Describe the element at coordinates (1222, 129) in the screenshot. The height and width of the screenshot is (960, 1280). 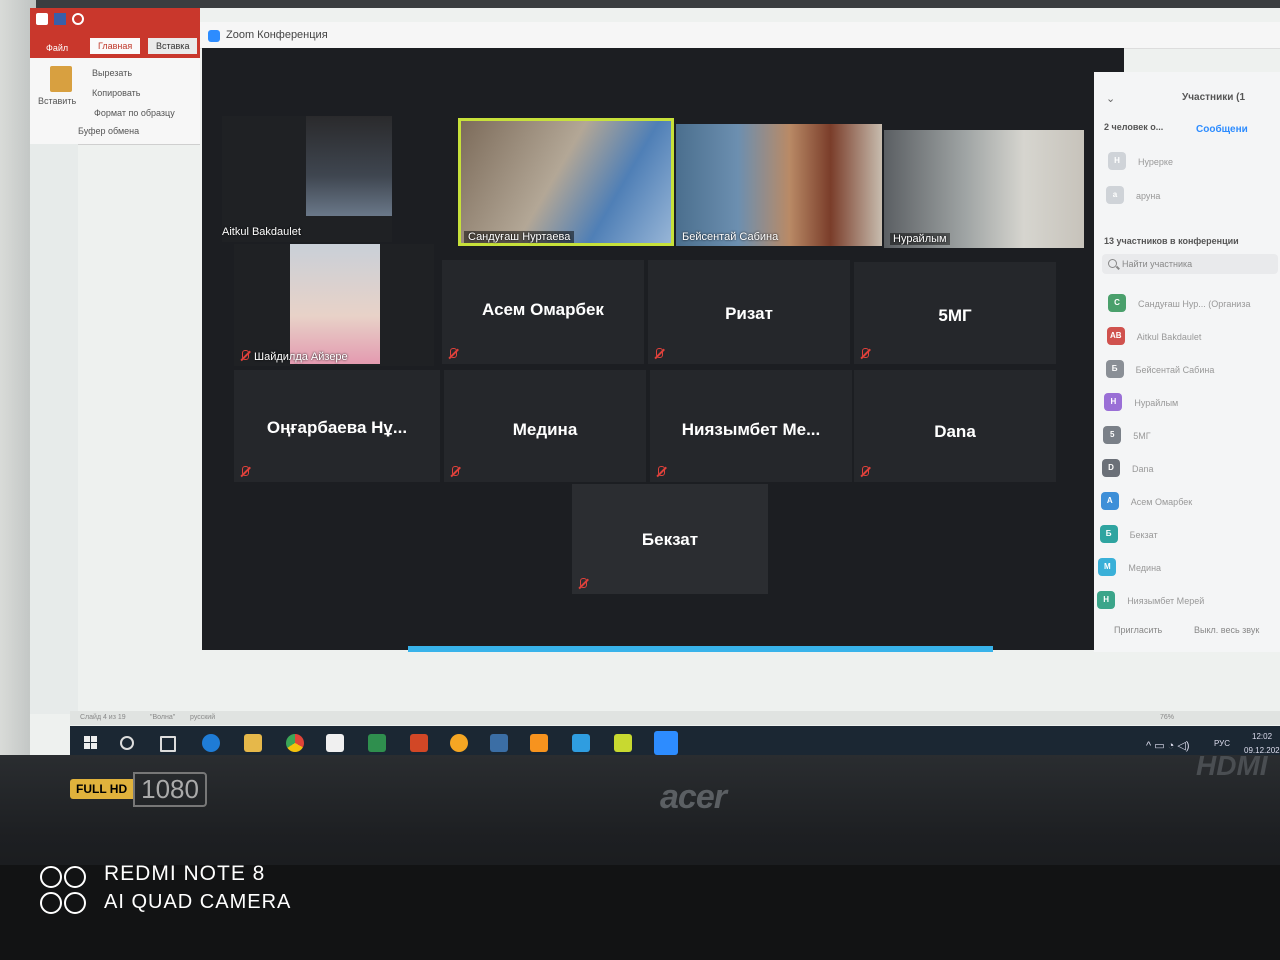
I see `message-link: Сообщени` at that location.